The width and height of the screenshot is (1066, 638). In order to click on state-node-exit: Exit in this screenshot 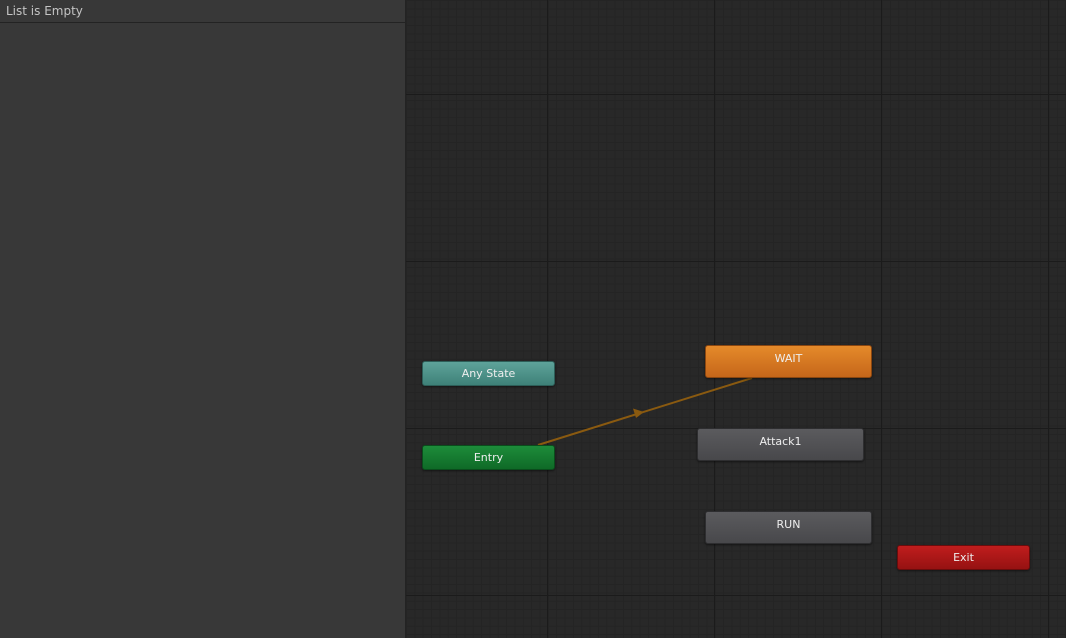, I will do `click(963, 557)`.